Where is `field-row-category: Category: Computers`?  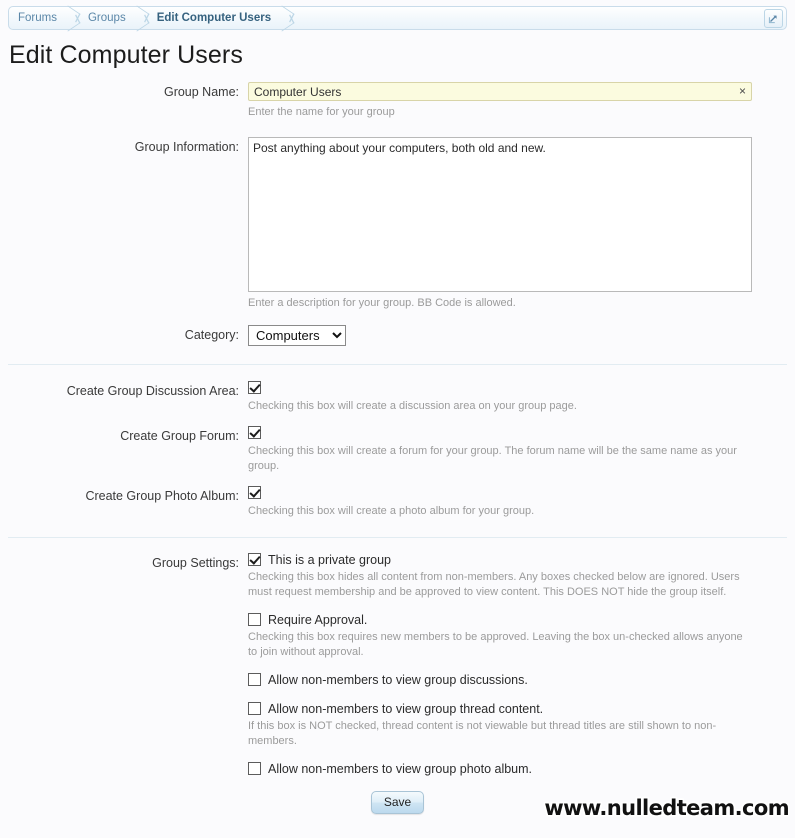
field-row-category: Category: Computers is located at coordinates (397, 335).